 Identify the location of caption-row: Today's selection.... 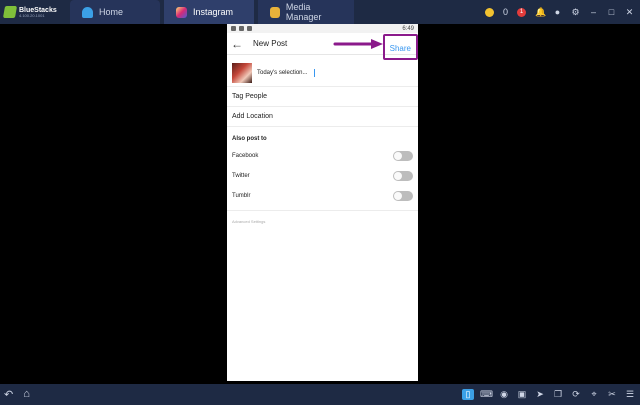
(322, 73).